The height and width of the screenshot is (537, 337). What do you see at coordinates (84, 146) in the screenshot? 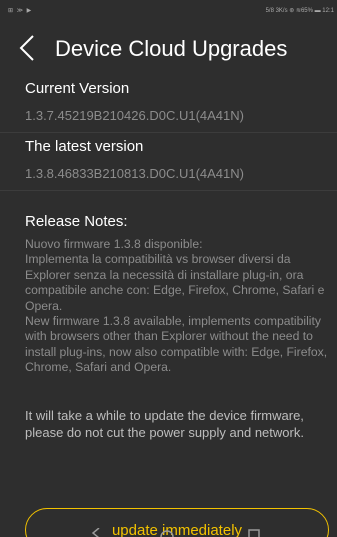
I see `latest-version-label: The latest version` at bounding box center [84, 146].